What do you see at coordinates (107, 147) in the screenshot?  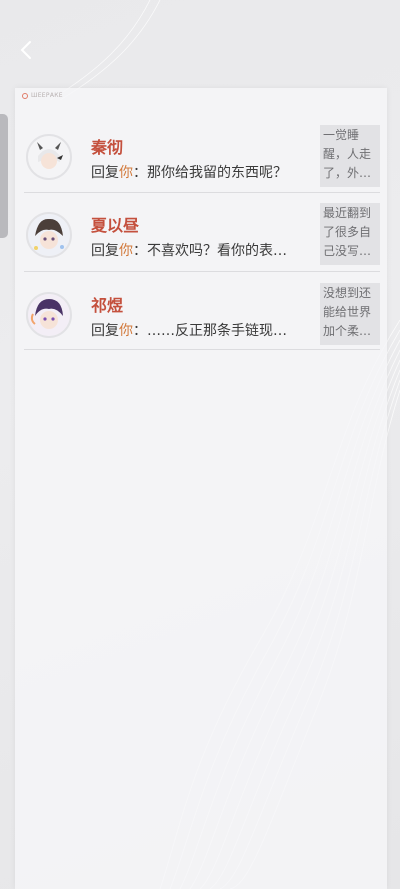 I see `sender-name: 秦彻` at bounding box center [107, 147].